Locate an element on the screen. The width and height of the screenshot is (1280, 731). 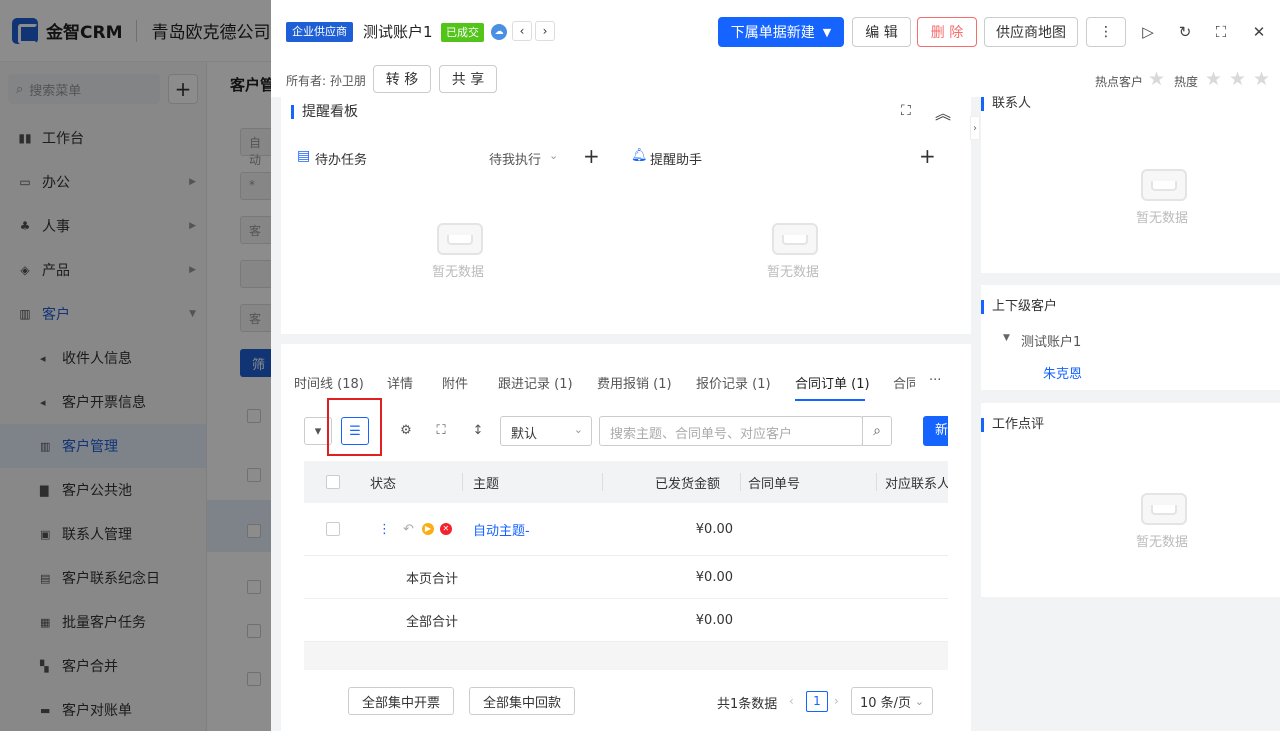
next-record-button: › is located at coordinates (545, 31).